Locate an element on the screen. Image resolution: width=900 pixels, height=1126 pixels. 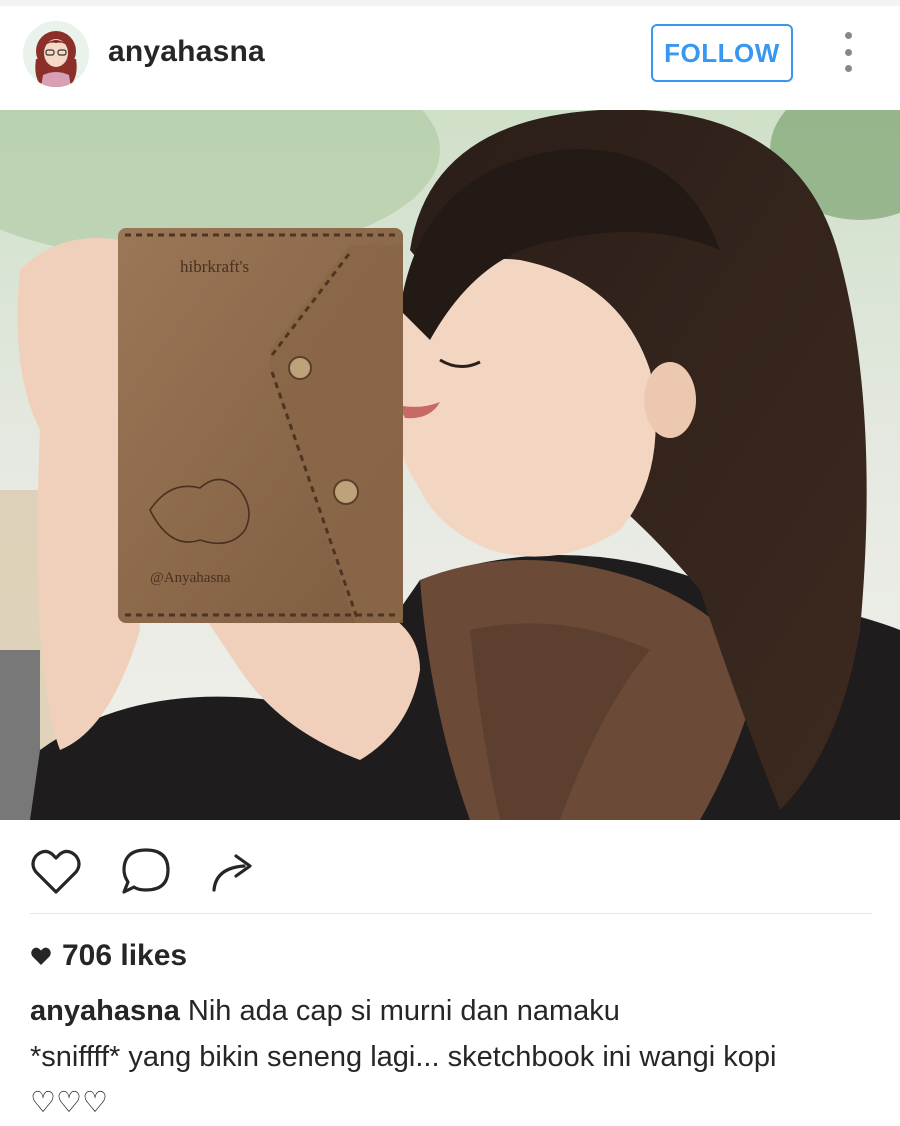
caption-username: anyahasna is located at coordinates (105, 1011).